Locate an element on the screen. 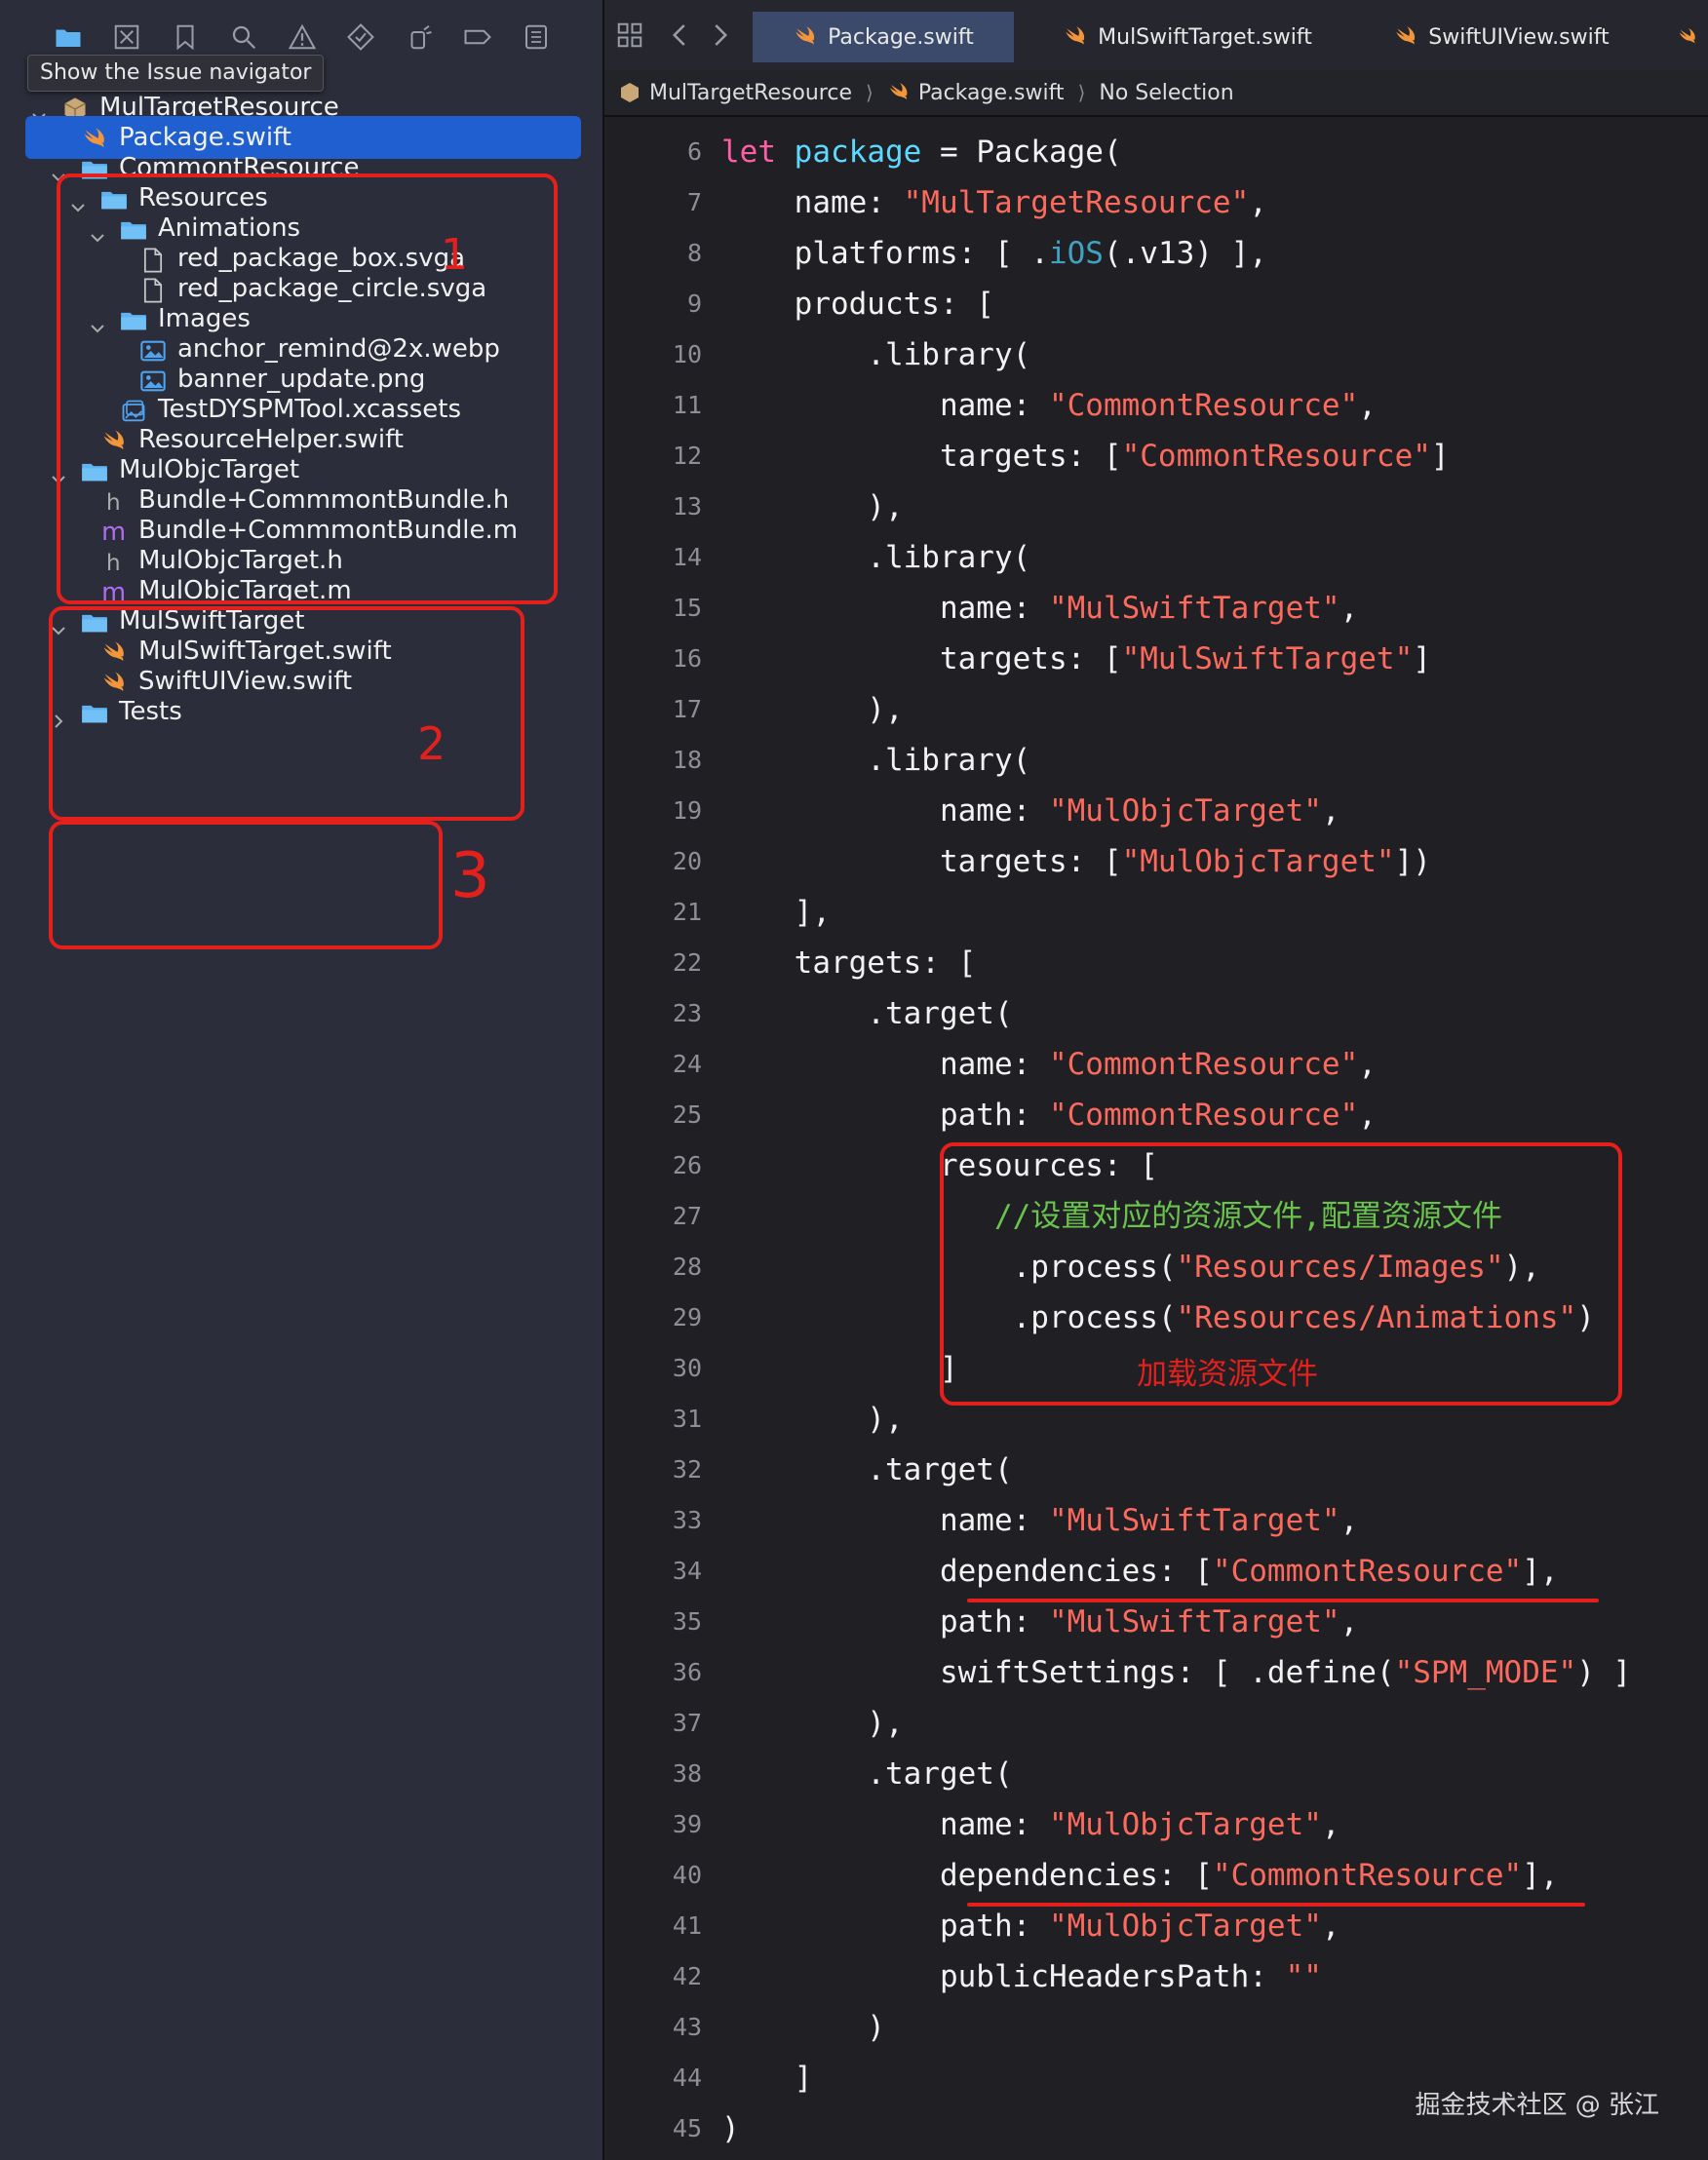 The height and width of the screenshot is (2160, 1708). code-line: targets: ["MulSwiftTarget"] is located at coordinates (1076, 659).